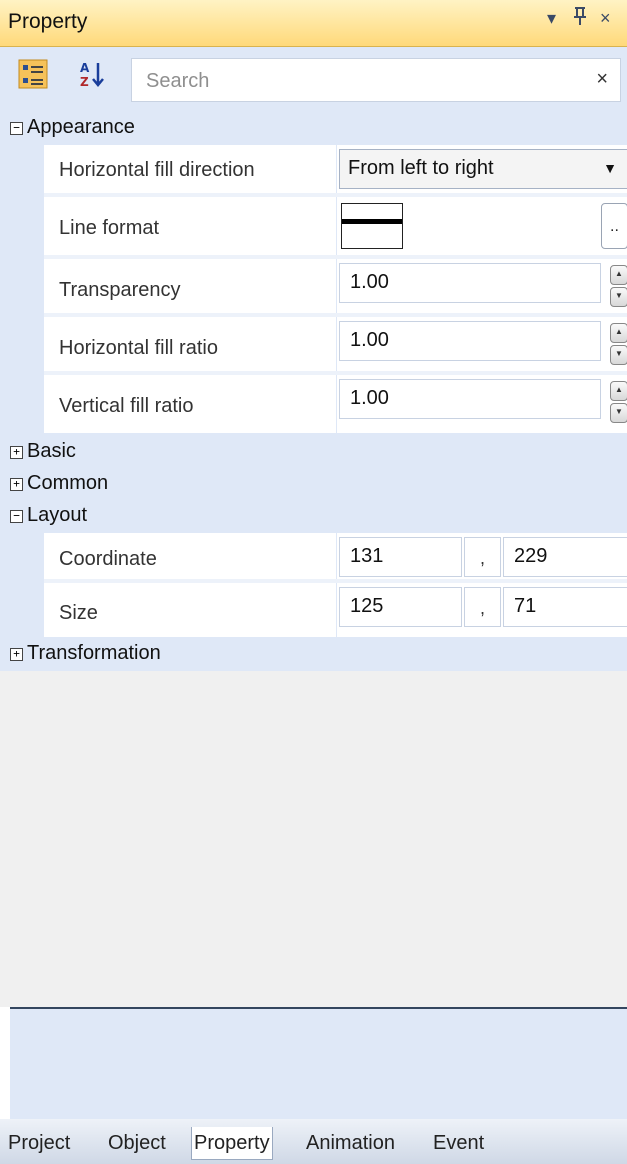 The height and width of the screenshot is (1164, 627). Describe the element at coordinates (565, 607) in the screenshot. I see `size-height-input: 71` at that location.